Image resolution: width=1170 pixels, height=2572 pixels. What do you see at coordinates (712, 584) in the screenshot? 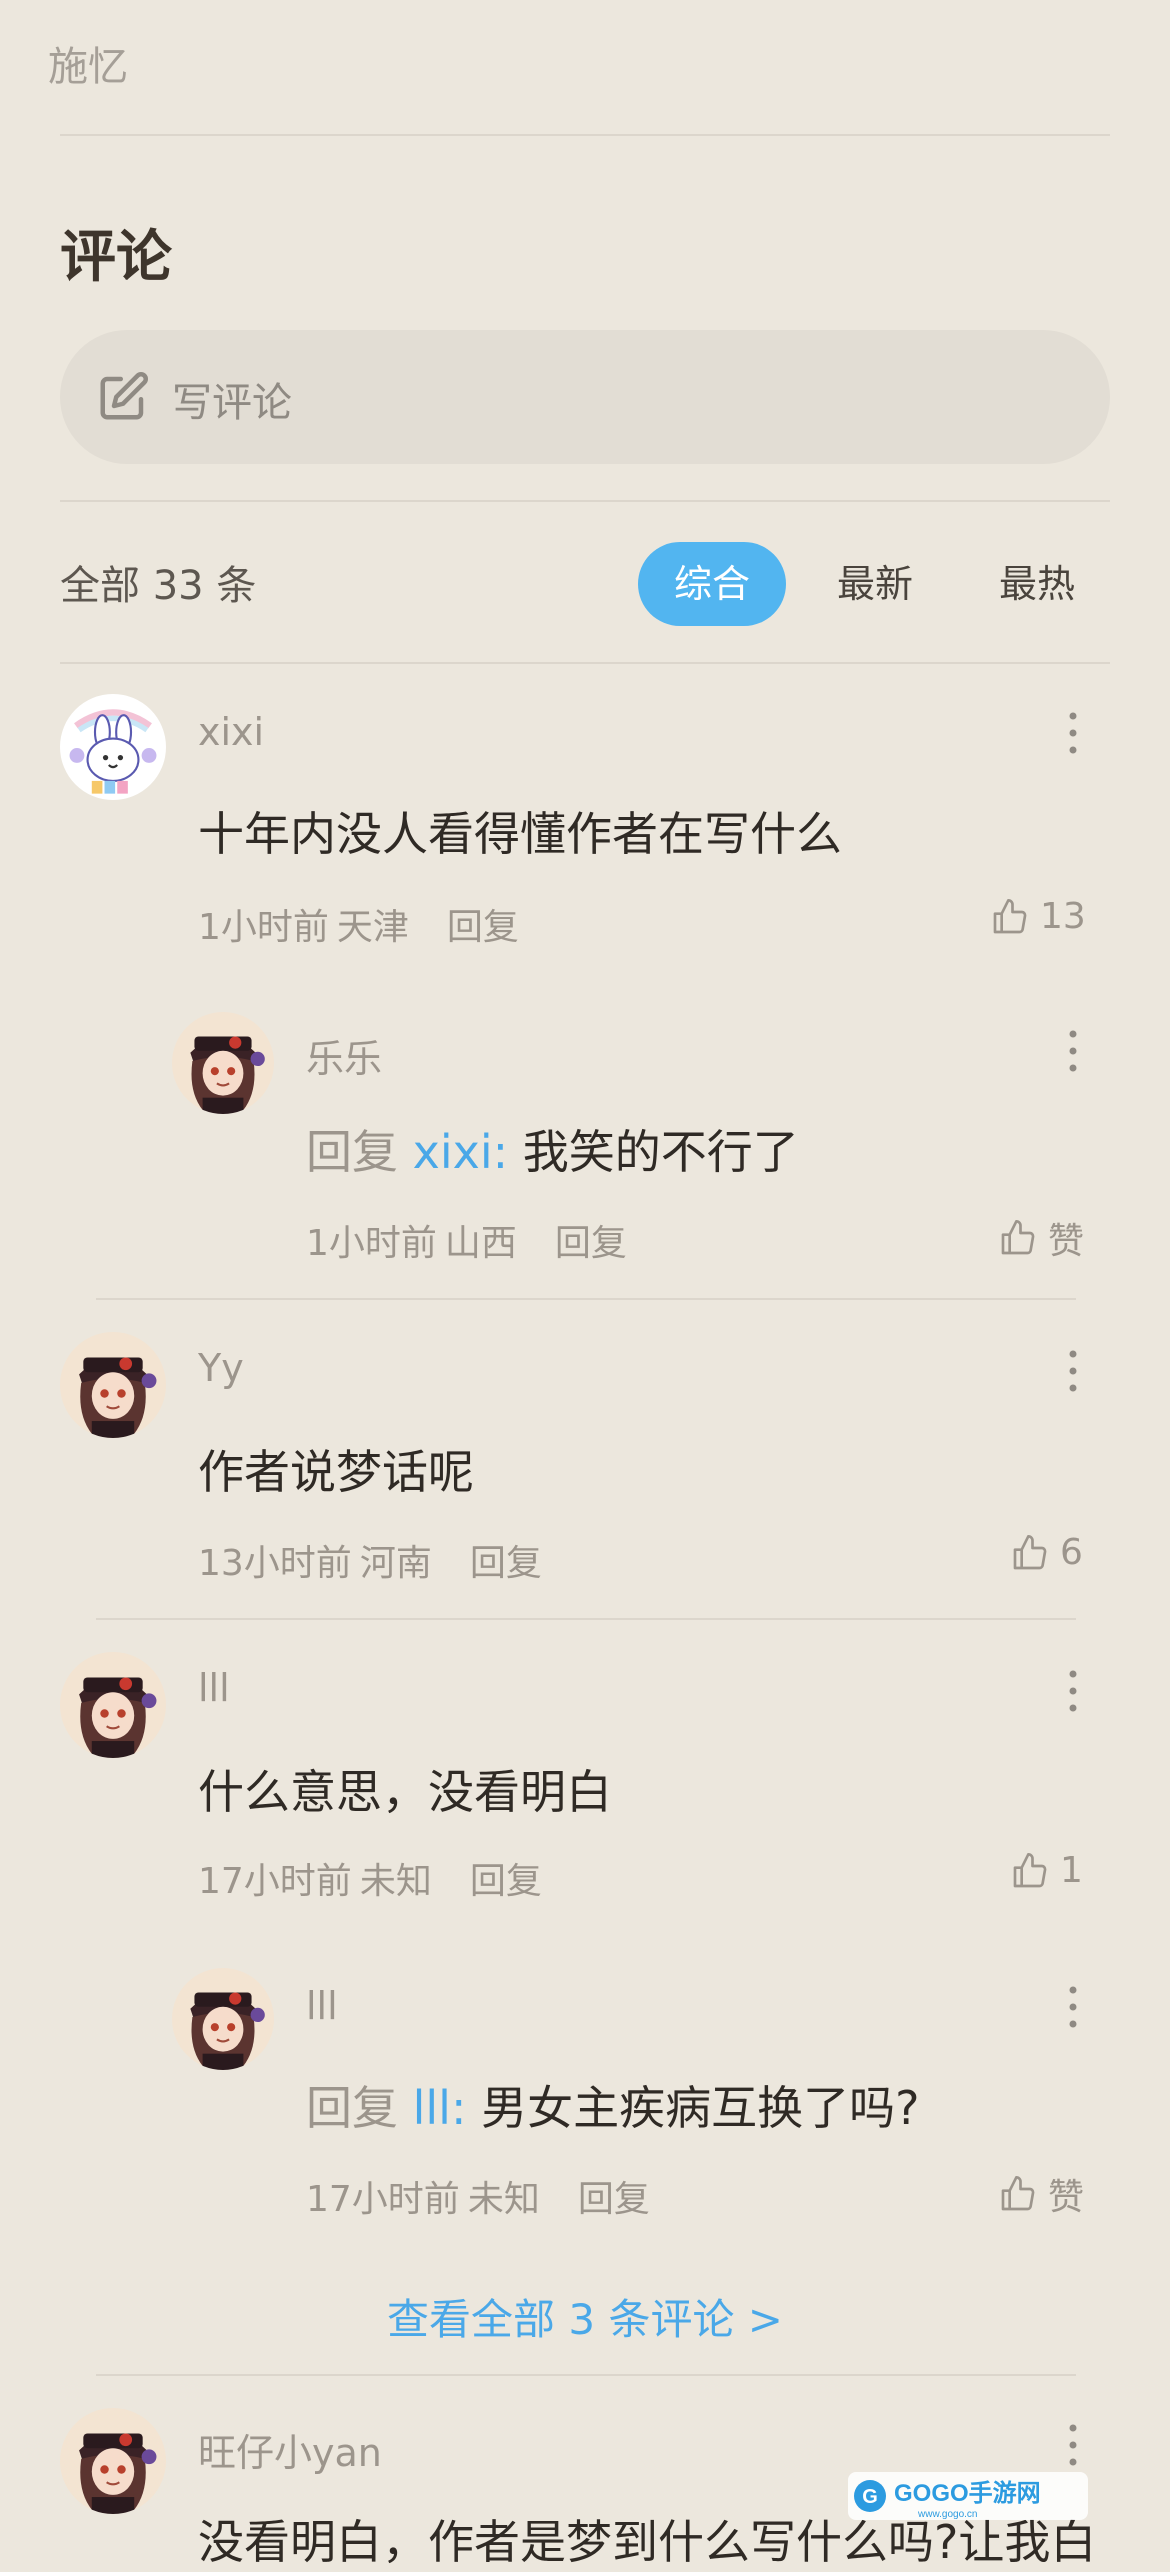
I see `tab-comprehensive: 综合` at bounding box center [712, 584].